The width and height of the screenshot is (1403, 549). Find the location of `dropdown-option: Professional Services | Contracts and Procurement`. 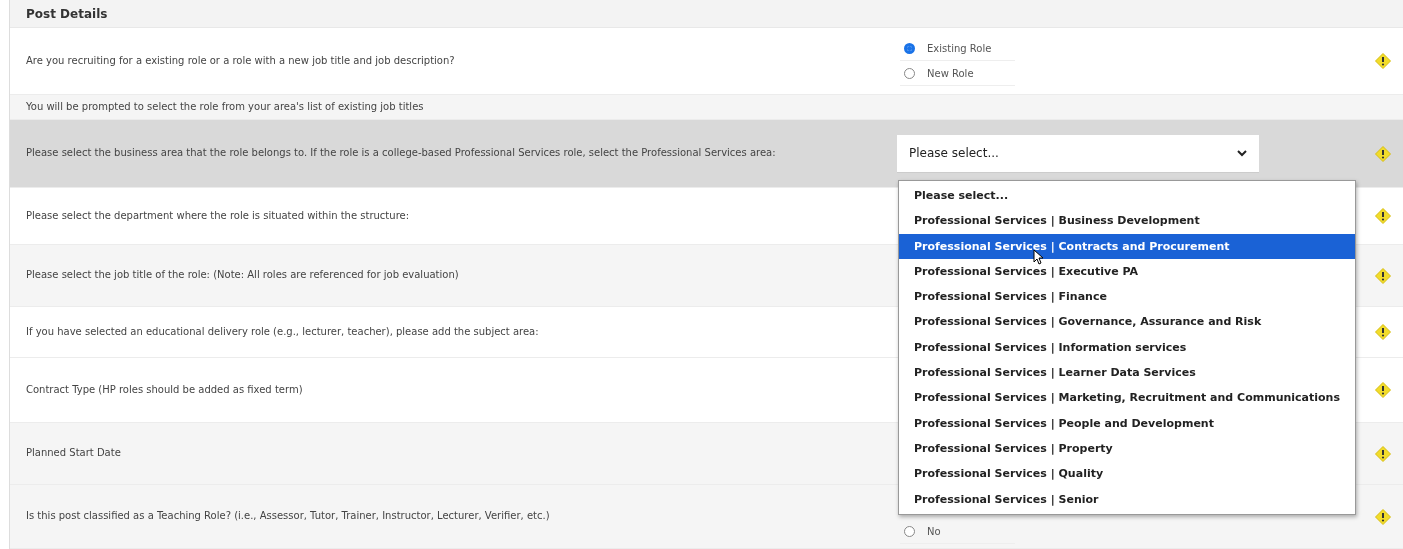

dropdown-option: Professional Services | Contracts and Procurement is located at coordinates (1127, 246).